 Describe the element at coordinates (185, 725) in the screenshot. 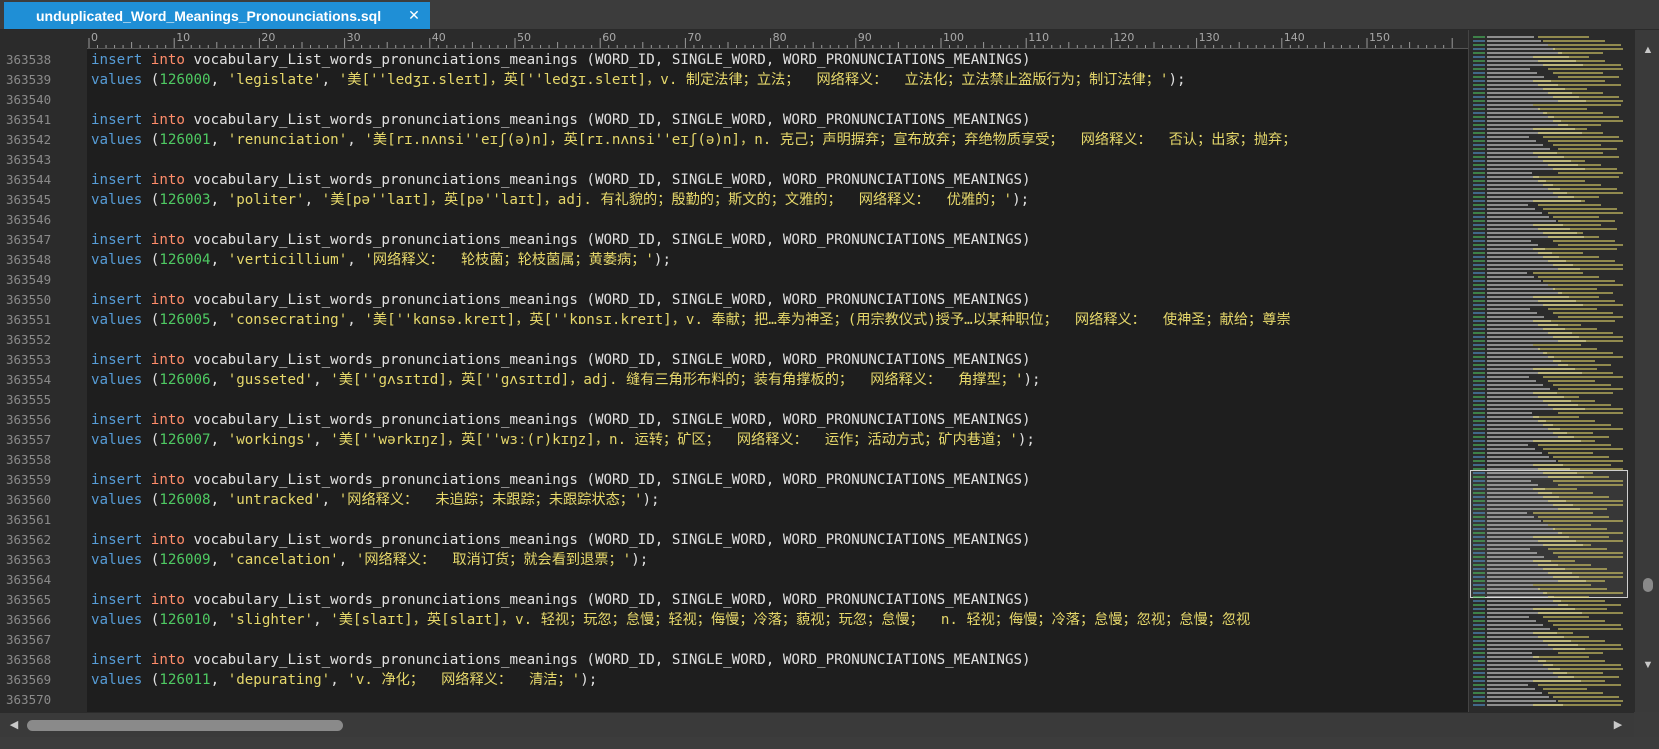

I see `horizontal-scroll-thumb` at that location.